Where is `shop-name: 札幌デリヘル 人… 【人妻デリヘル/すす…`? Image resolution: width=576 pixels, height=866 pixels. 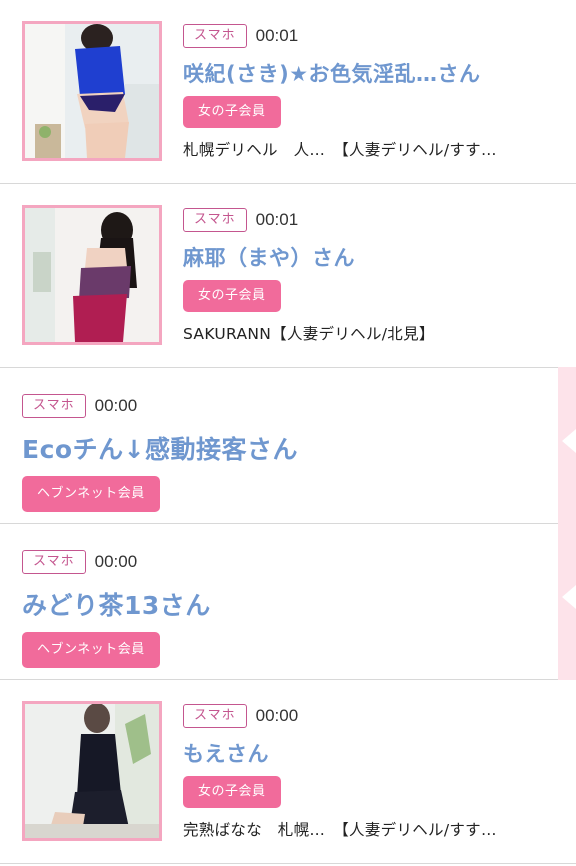 shop-name: 札幌デリヘル 人… 【人妻デリヘル/すす… is located at coordinates (374, 149).